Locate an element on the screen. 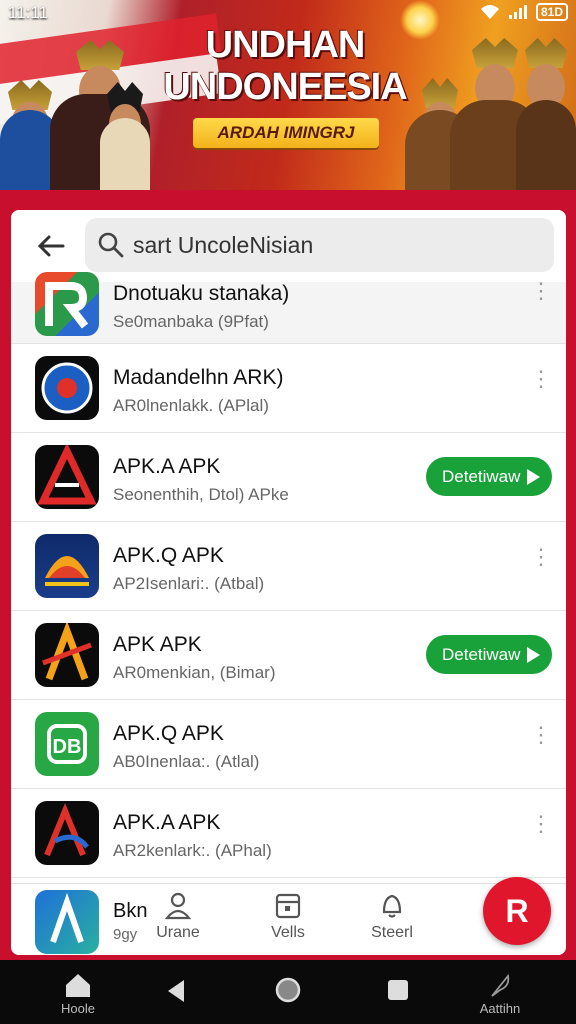  status-bar: 11:11 81D is located at coordinates (288, 13).